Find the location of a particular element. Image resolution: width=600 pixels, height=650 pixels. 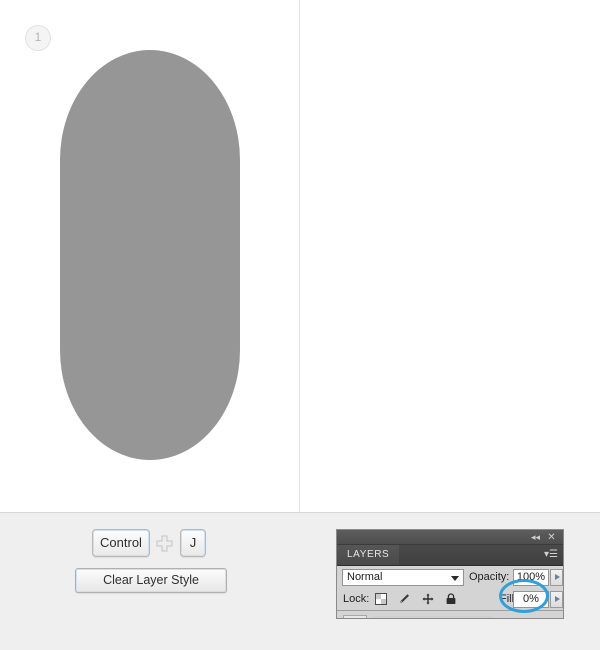

blend-mode-select: Normal is located at coordinates (403, 577).